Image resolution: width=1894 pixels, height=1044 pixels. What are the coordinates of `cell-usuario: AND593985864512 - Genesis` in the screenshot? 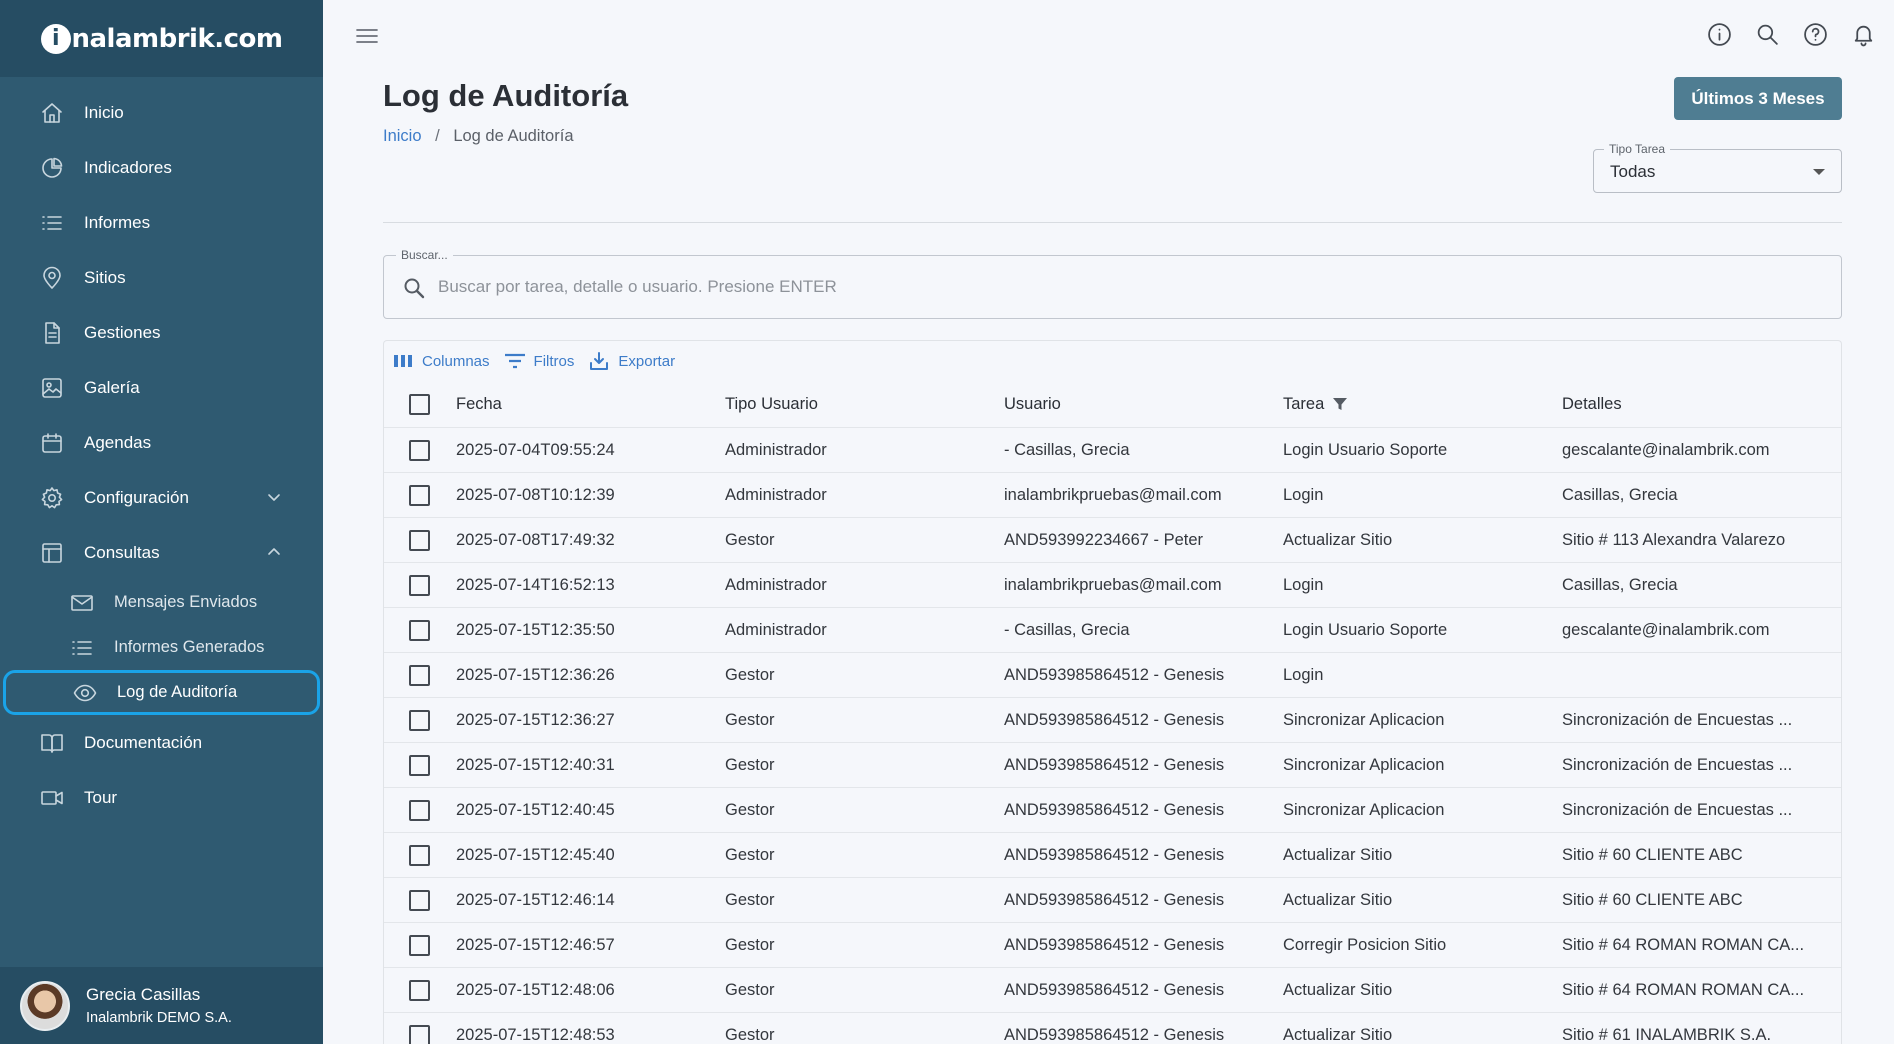 It's located at (1114, 674).